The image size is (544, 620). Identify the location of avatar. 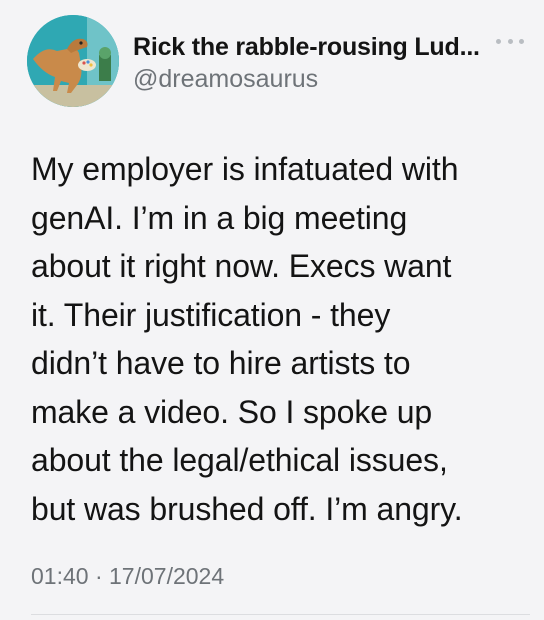
(73, 61).